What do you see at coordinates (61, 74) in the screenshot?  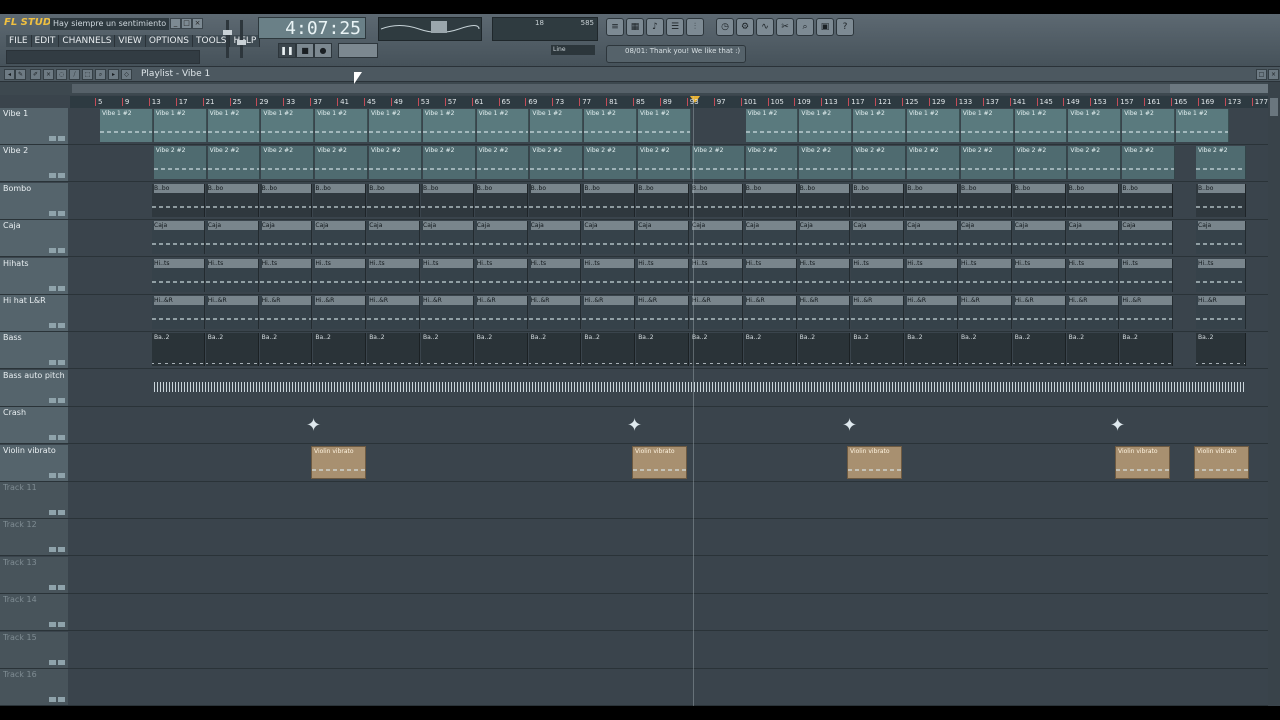 I see `mute-tool-icon: ◌` at bounding box center [61, 74].